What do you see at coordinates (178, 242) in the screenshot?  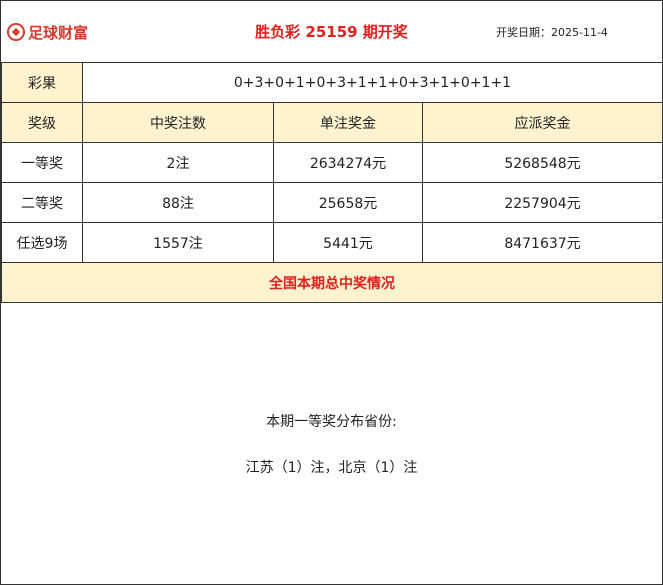 I see `cell-winners: 1557注` at bounding box center [178, 242].